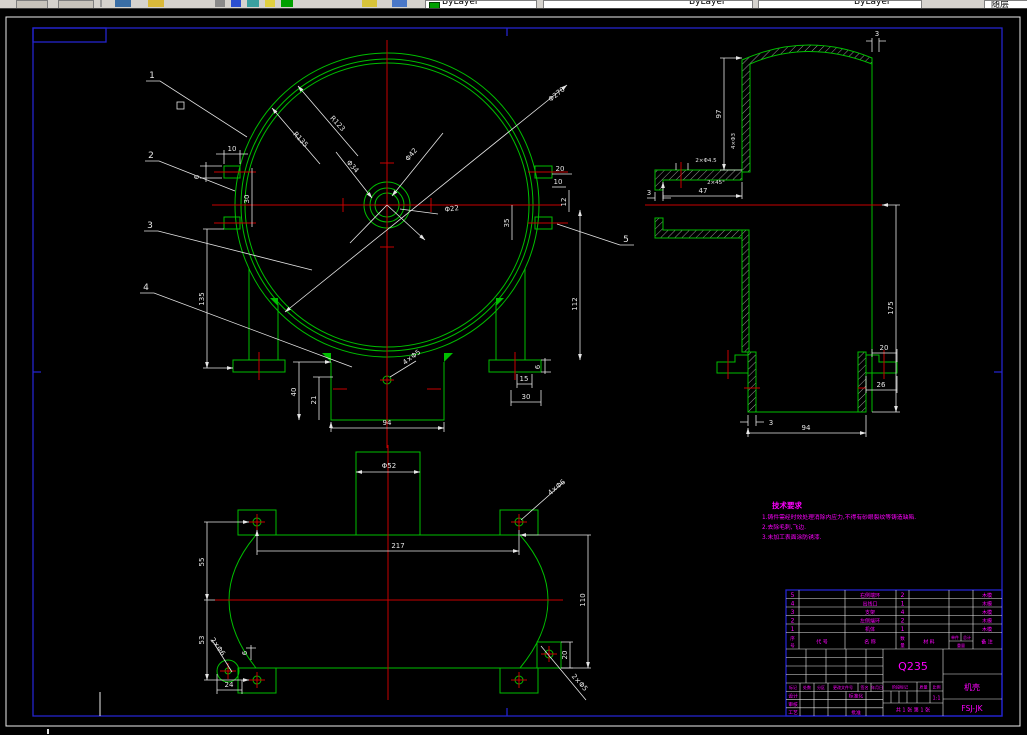 The image size is (1027, 735). Describe the element at coordinates (793, 704) in the screenshot. I see `role-check: 审核` at that location.